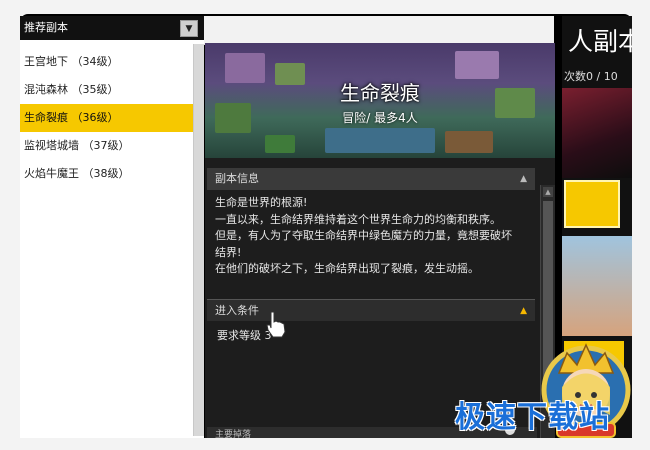 The image size is (650, 450). What do you see at coordinates (112, 28) in the screenshot?
I see `dungeon-filter-header: 推荐副本 ▼` at bounding box center [112, 28].